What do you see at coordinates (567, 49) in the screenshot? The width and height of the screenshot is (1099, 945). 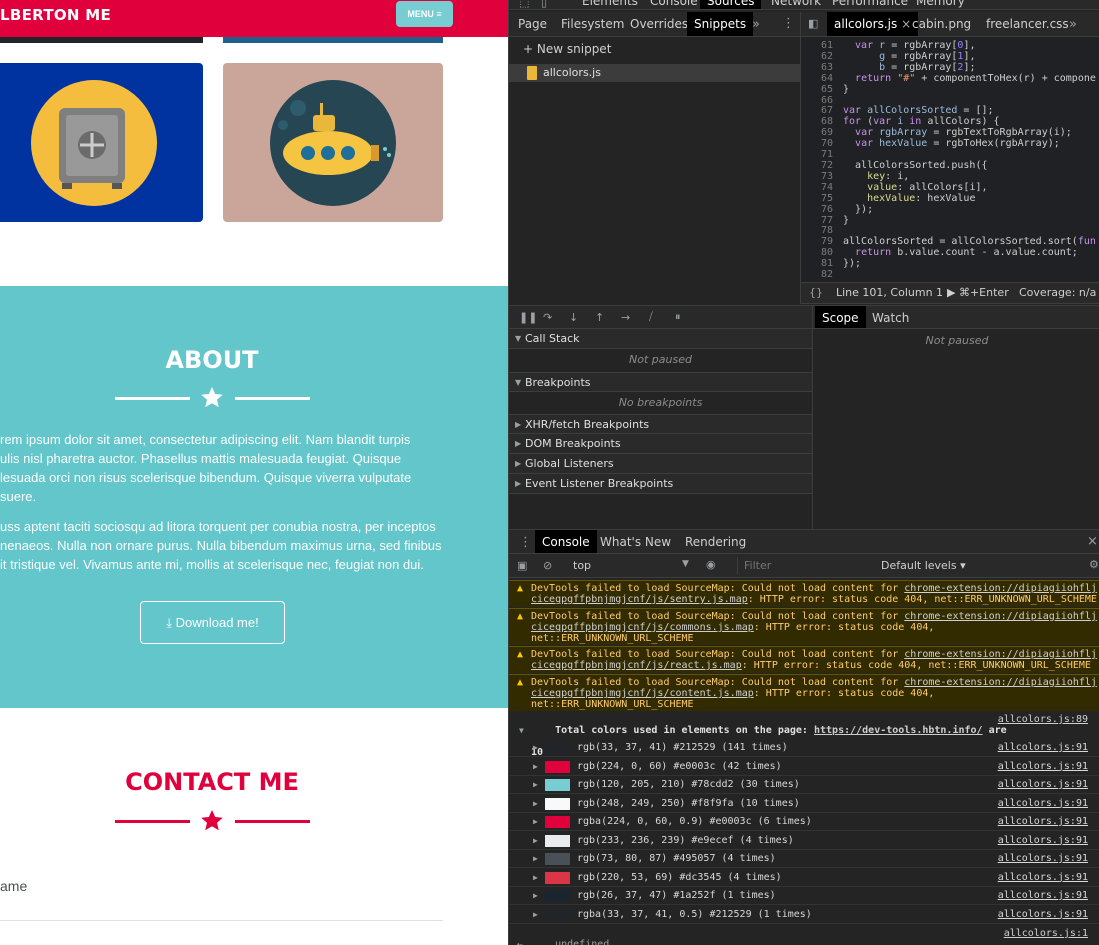 I see `new-snippet-button: + New snippet` at bounding box center [567, 49].